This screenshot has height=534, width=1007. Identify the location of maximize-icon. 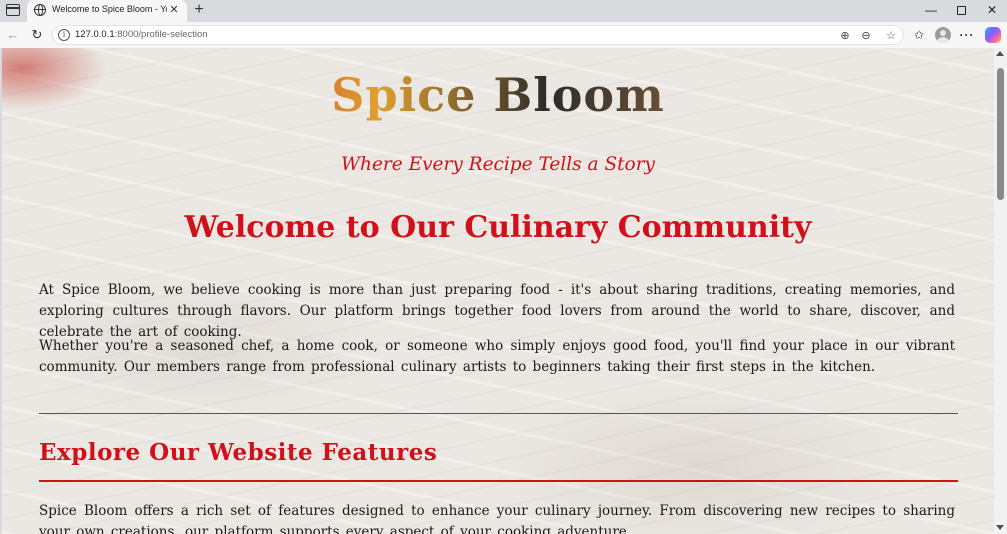
(961, 10).